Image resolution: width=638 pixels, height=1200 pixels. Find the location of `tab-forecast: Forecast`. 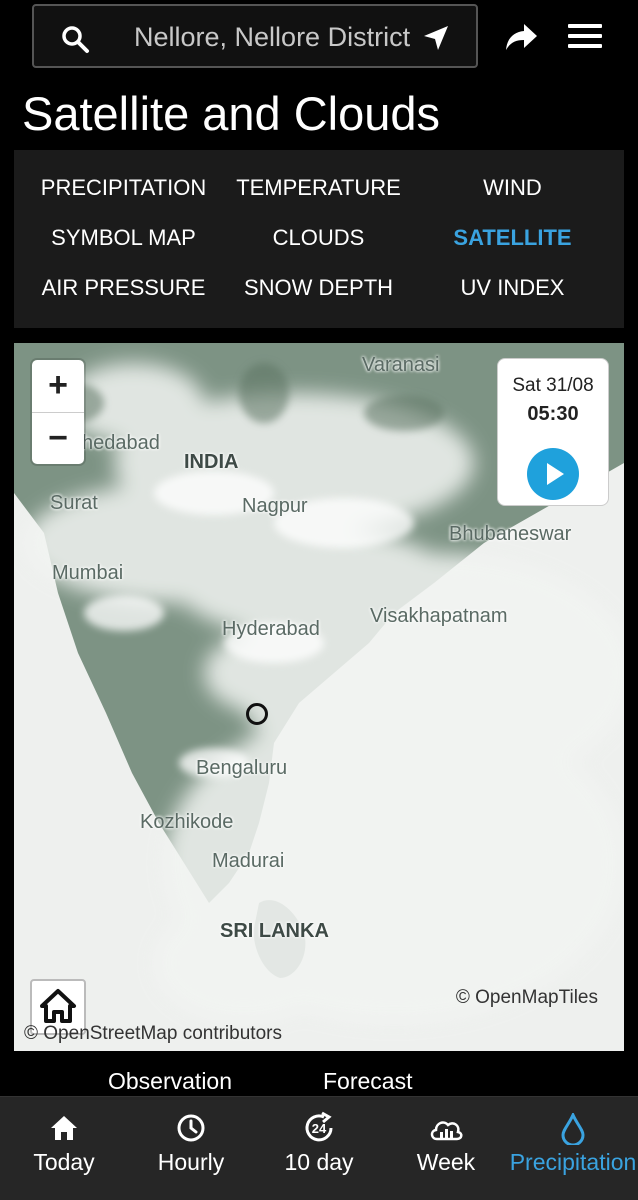

tab-forecast: Forecast is located at coordinates (367, 1081).